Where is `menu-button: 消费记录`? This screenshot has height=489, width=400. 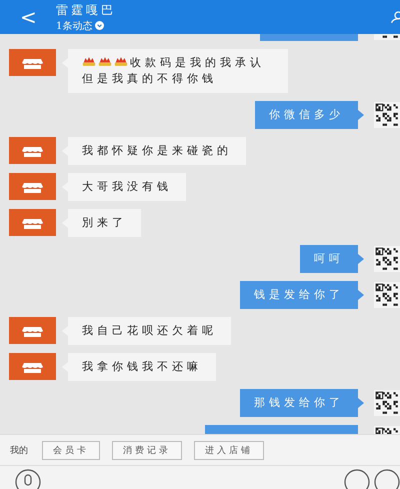 menu-button: 消费记录 is located at coordinates (147, 450).